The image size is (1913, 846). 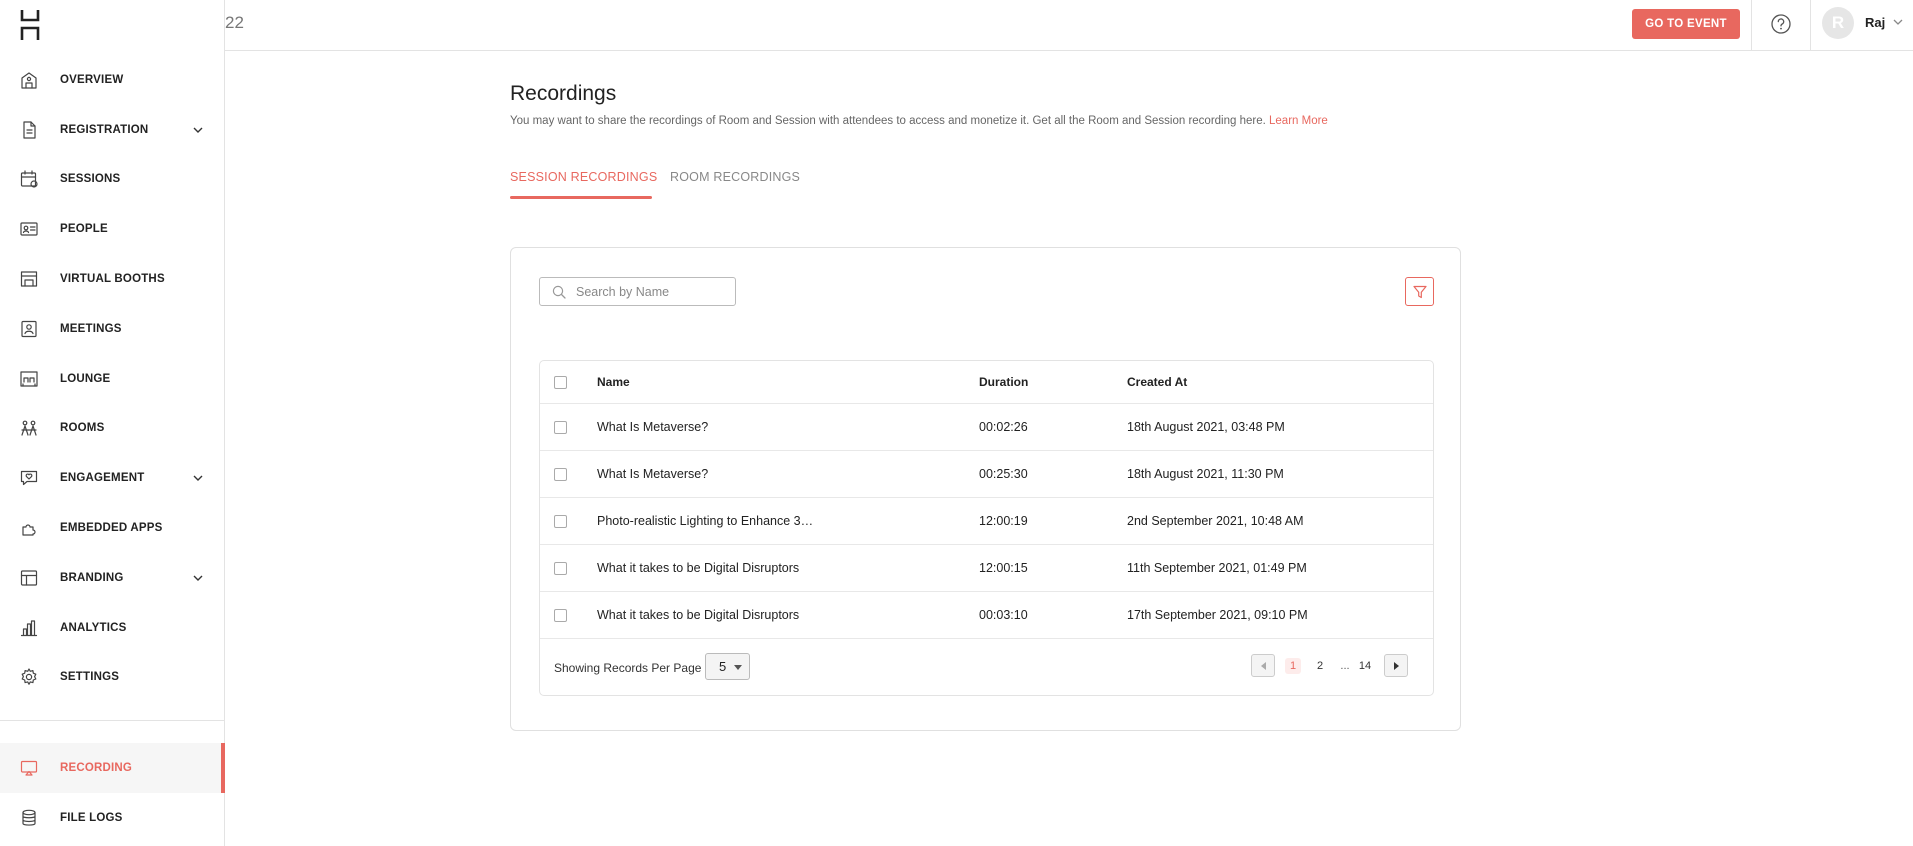 What do you see at coordinates (1320, 666) in the screenshot?
I see `page-2: 2` at bounding box center [1320, 666].